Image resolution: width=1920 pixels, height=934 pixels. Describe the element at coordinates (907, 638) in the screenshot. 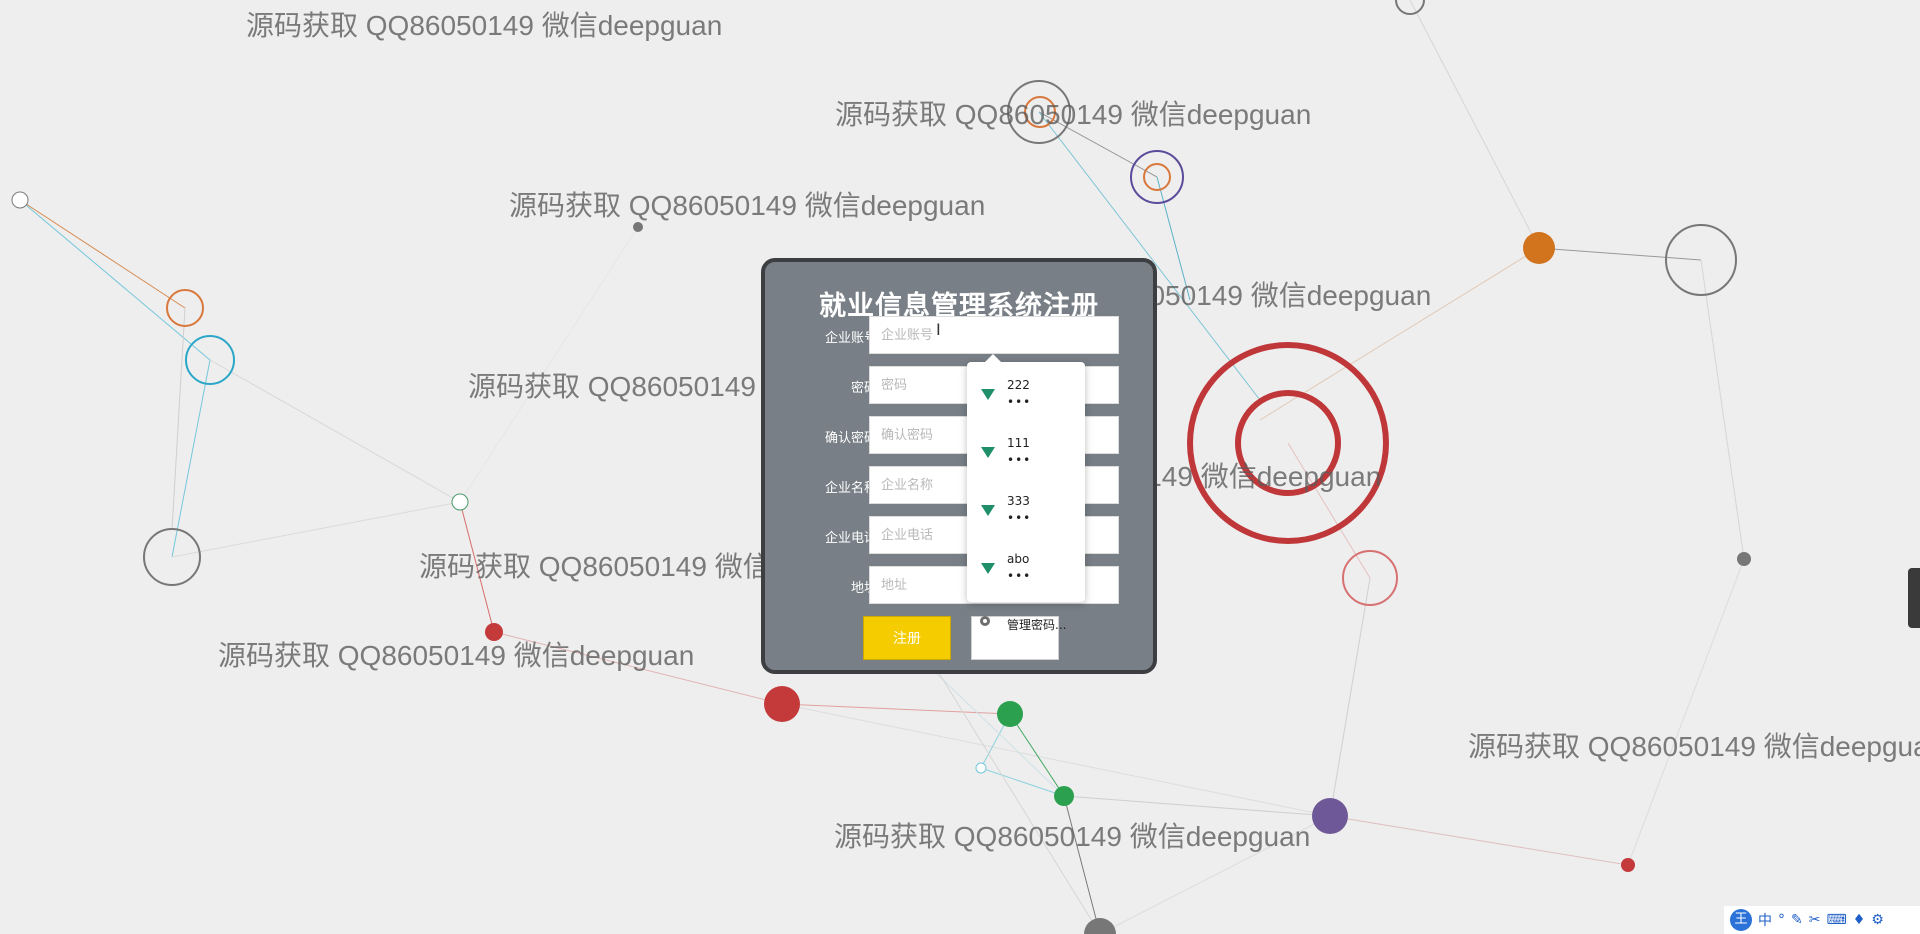

I see `register-button: 注册` at that location.